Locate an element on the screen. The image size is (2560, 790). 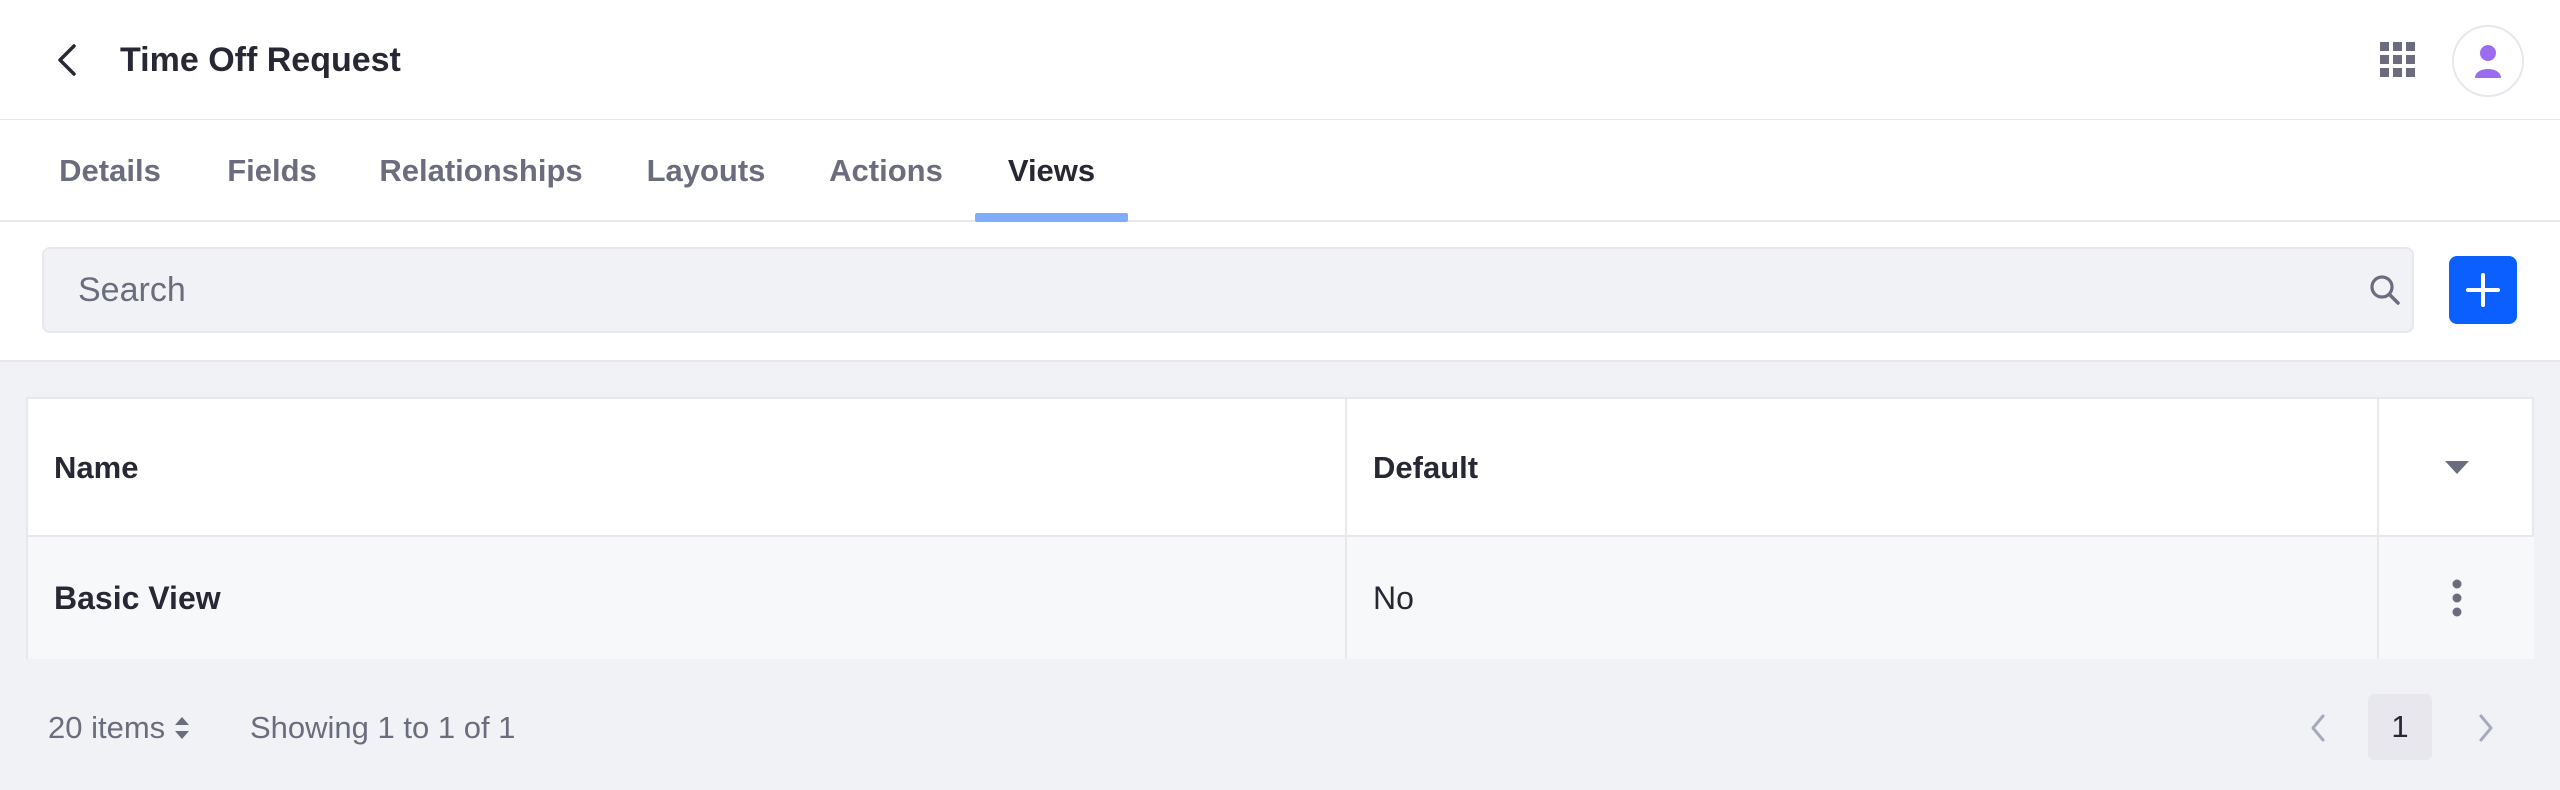
active-tab-indicator is located at coordinates (1051, 217).